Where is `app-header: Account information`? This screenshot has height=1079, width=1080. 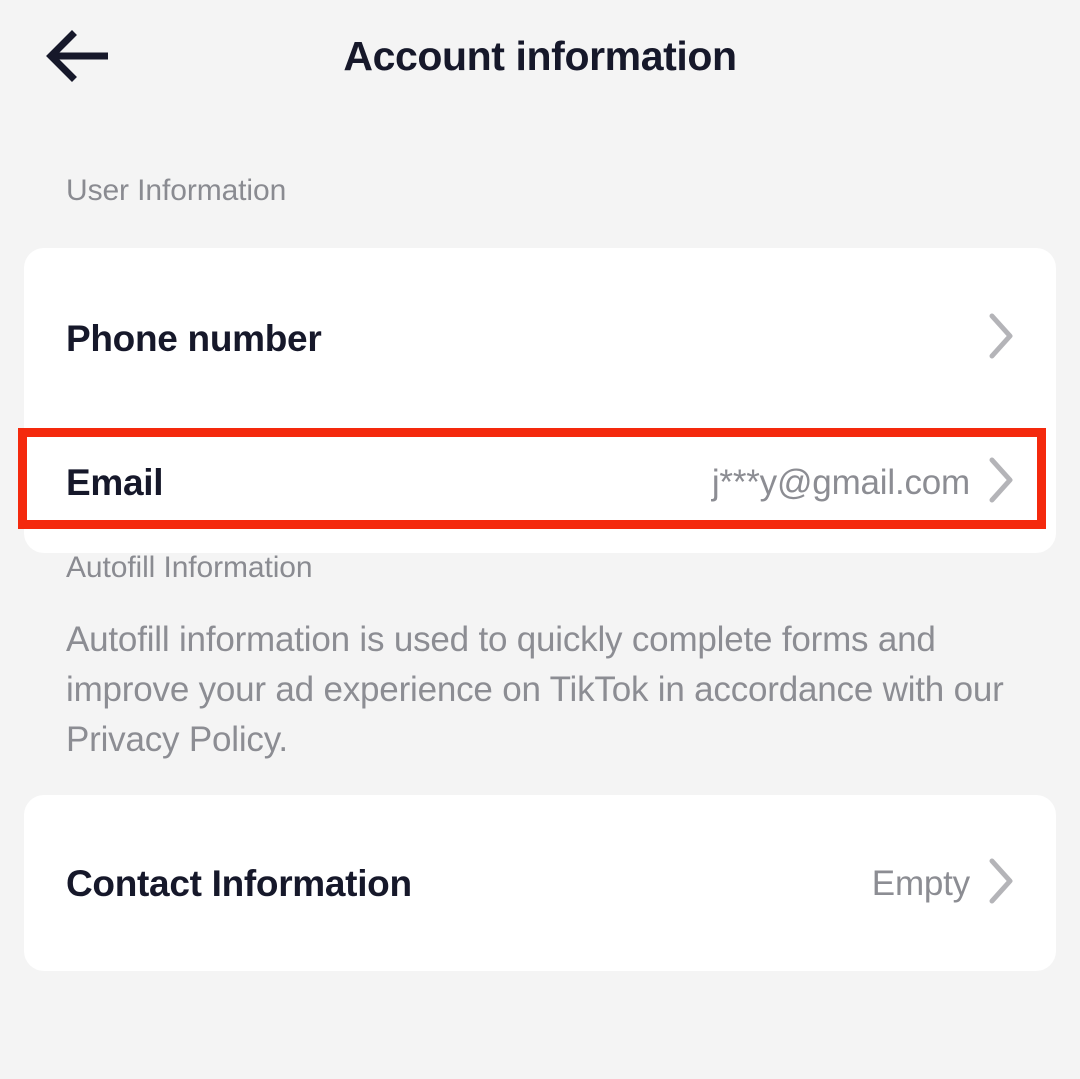
app-header: Account information is located at coordinates (540, 56).